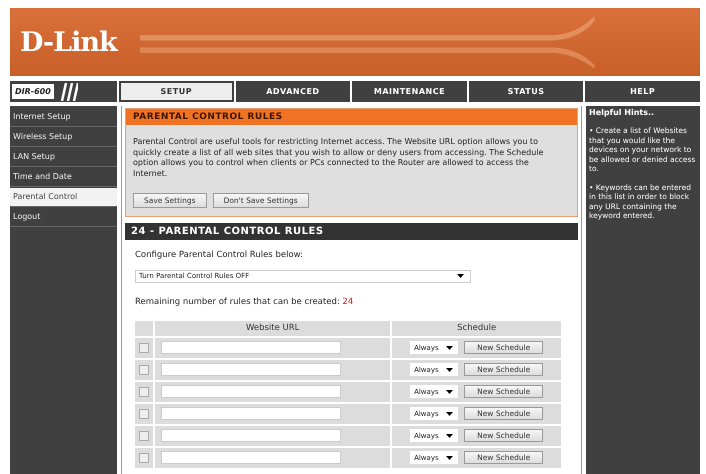 Image resolution: width=706 pixels, height=474 pixels. I want to click on remaining-label: Remaining number of rules that can be created:, so click(237, 301).